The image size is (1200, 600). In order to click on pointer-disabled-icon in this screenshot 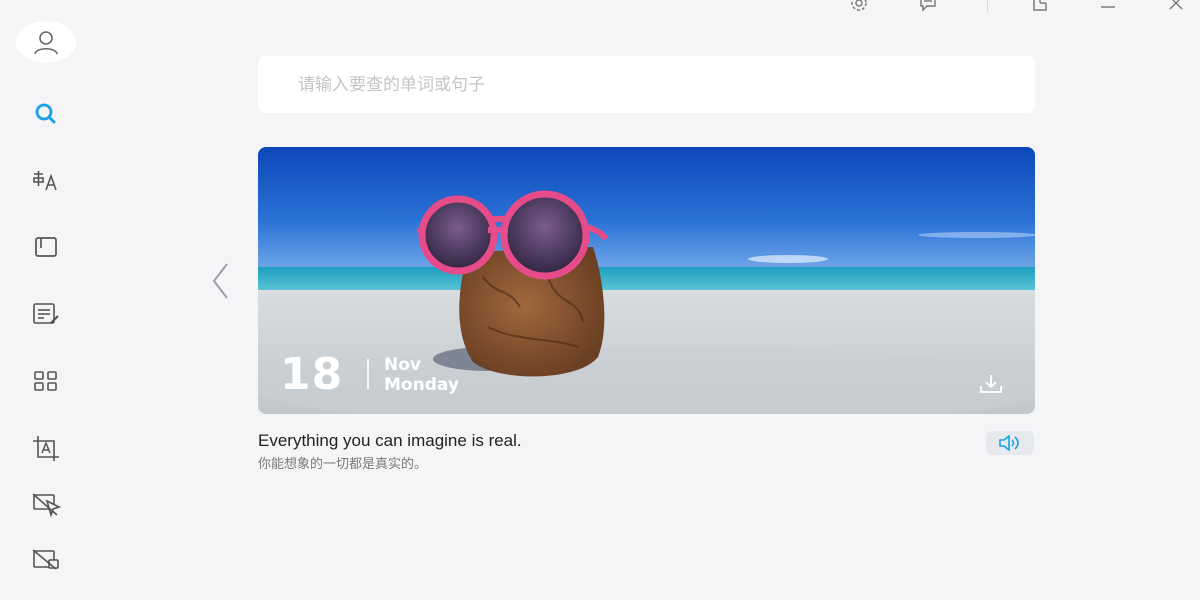, I will do `click(47, 505)`.